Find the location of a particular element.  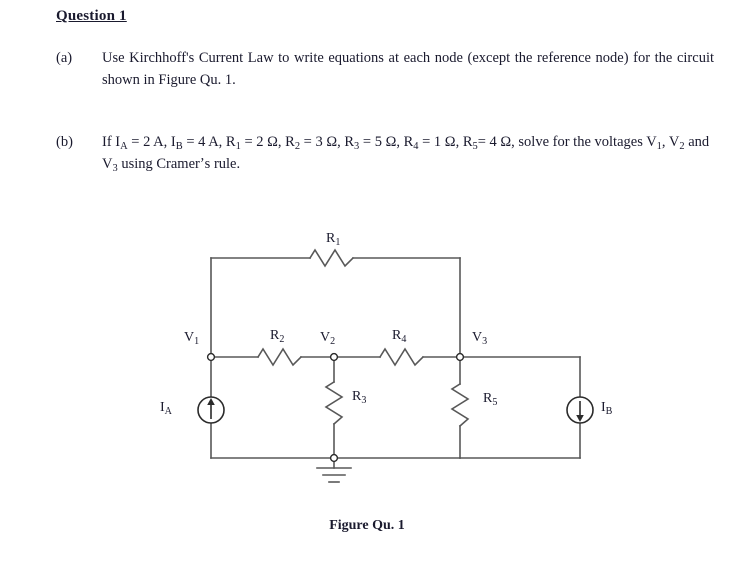

resistor-r4-body is located at coordinates (401, 357).